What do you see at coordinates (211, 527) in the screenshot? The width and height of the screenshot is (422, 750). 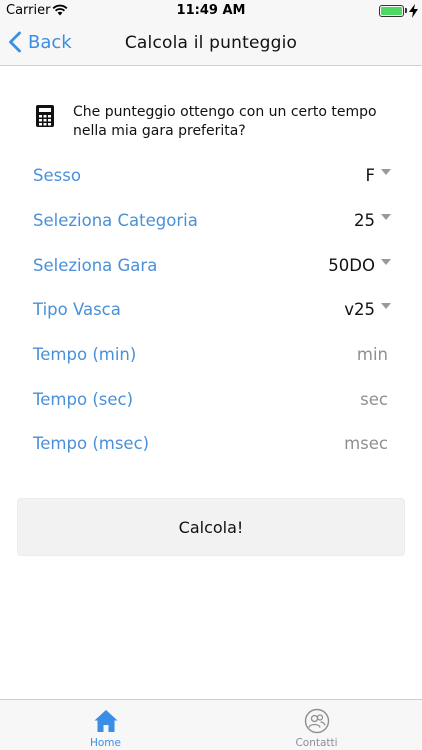 I see `calcola-button: Calcola!` at bounding box center [211, 527].